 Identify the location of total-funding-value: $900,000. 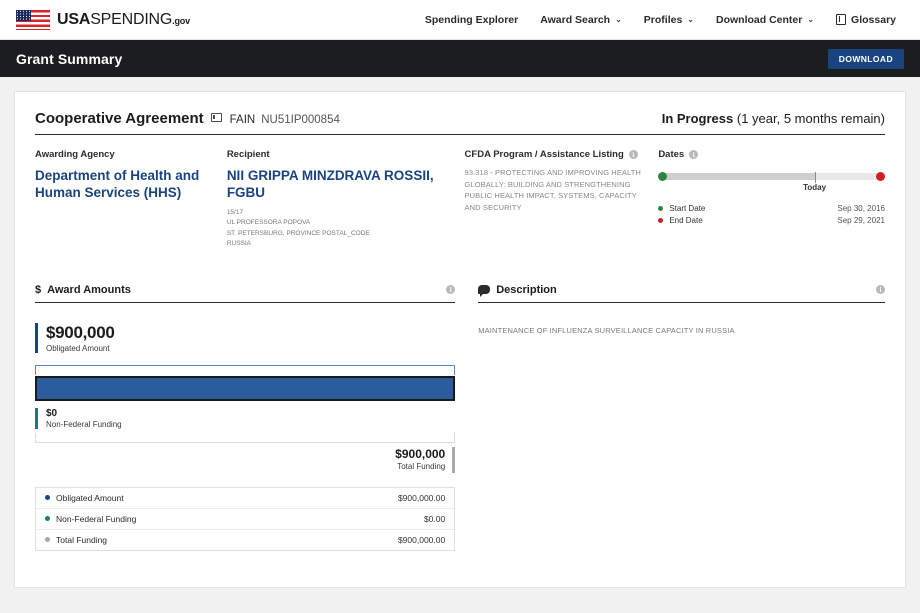
(420, 453).